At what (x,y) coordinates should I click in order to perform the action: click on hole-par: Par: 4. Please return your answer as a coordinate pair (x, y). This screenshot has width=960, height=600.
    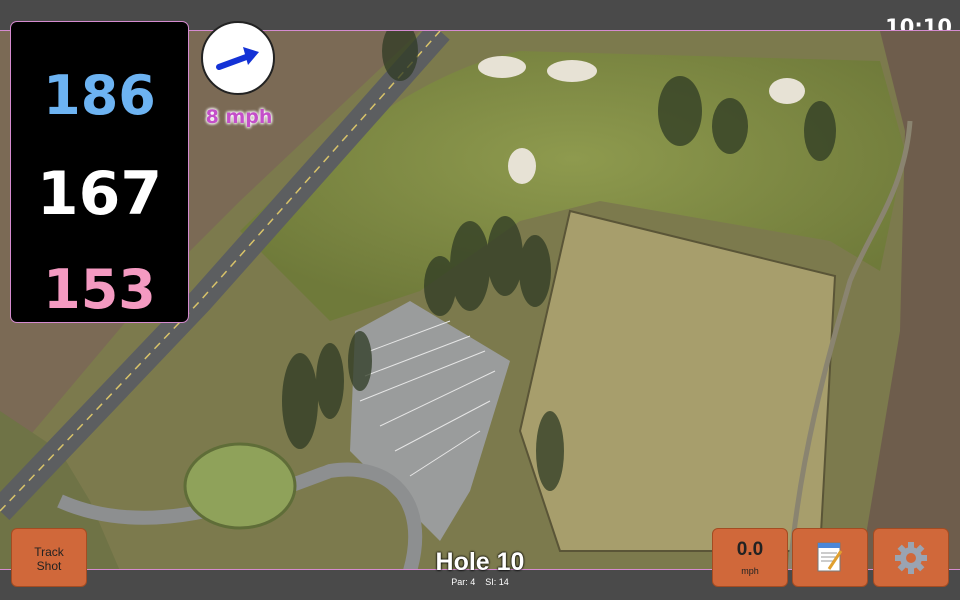
    Looking at the image, I should click on (463, 582).